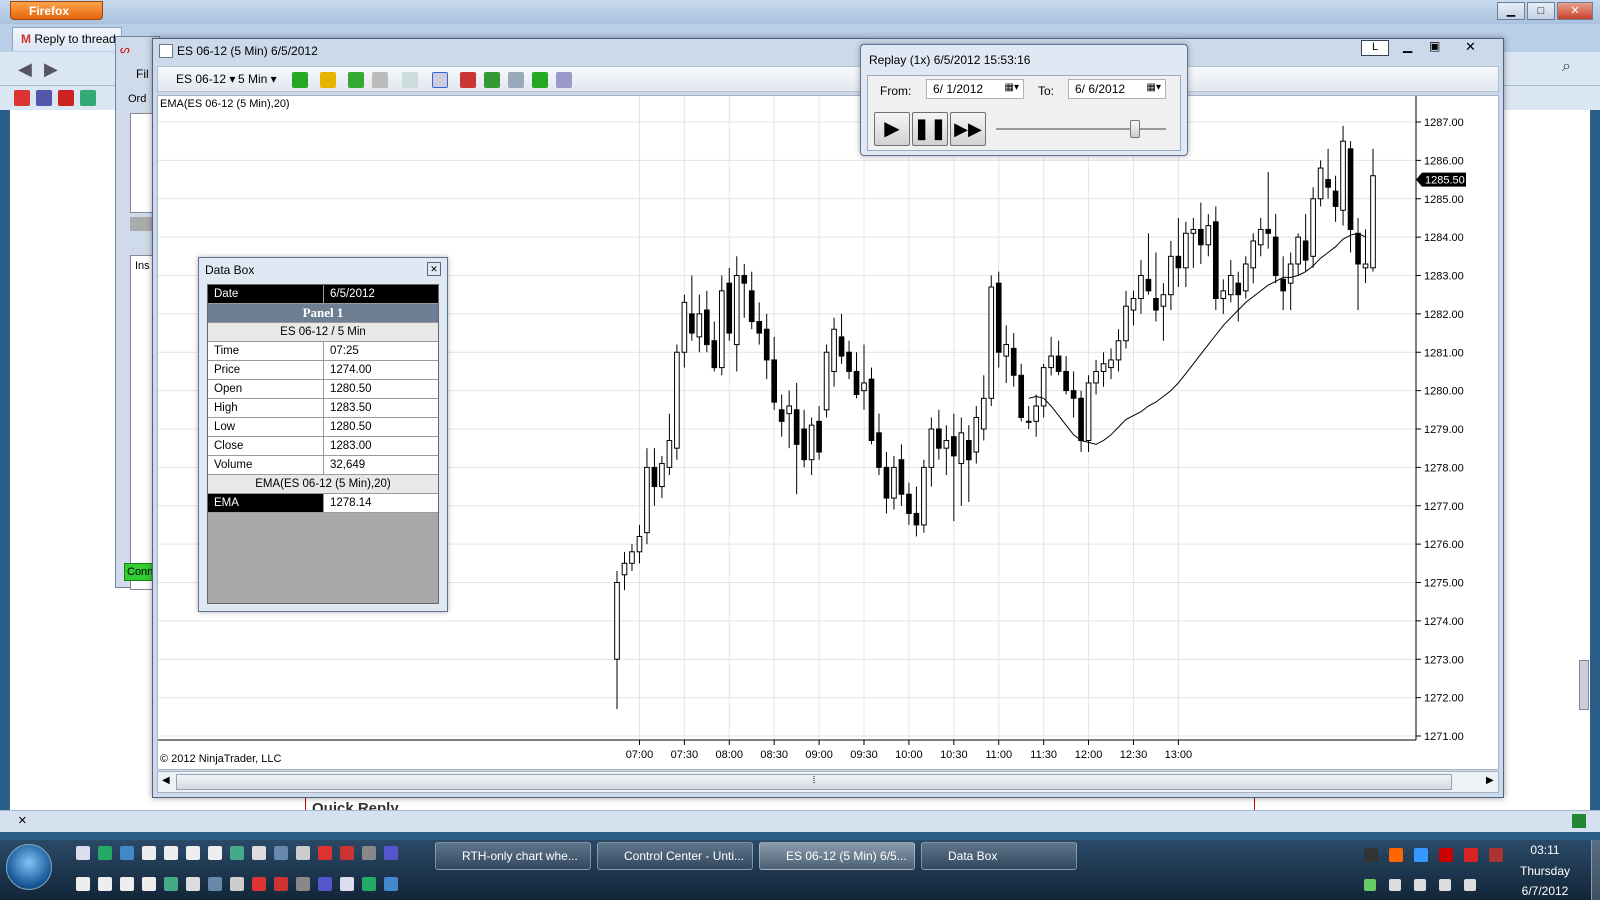 The image size is (1600, 900). What do you see at coordinates (1575, 11) in the screenshot?
I see `close-icon: ✕` at bounding box center [1575, 11].